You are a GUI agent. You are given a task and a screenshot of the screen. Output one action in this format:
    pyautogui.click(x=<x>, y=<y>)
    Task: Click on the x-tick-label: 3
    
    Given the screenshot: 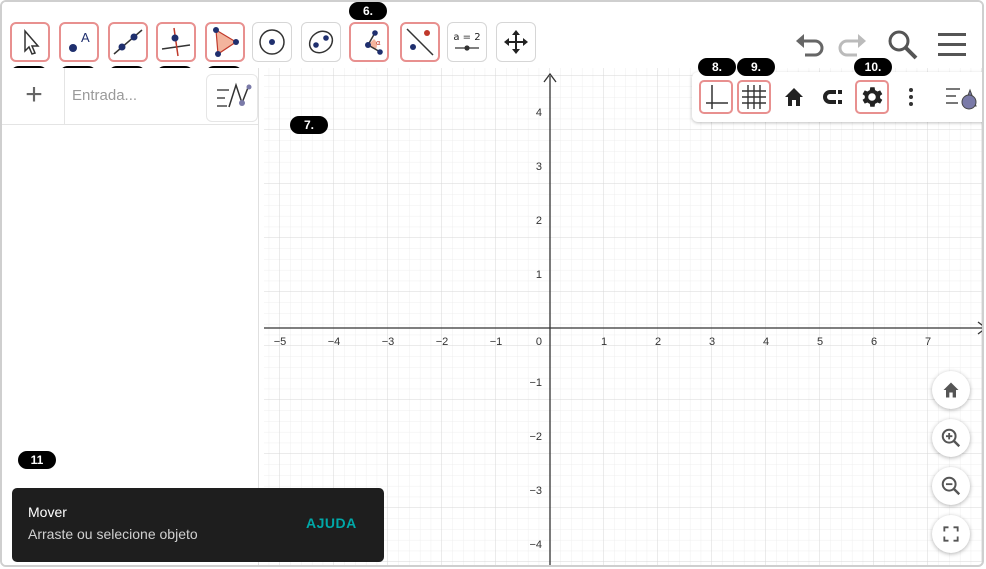 What is the action you would take?
    pyautogui.click(x=712, y=342)
    